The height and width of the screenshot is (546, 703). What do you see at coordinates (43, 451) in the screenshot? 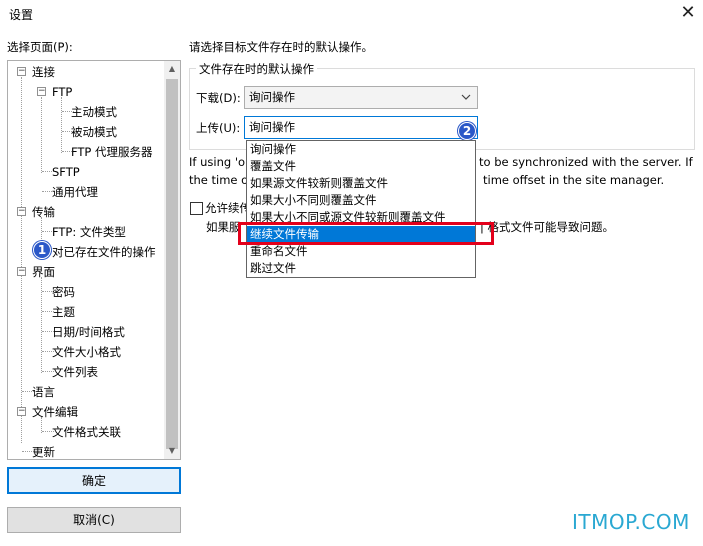
I see `tree-item-updates: 更新` at bounding box center [43, 451].